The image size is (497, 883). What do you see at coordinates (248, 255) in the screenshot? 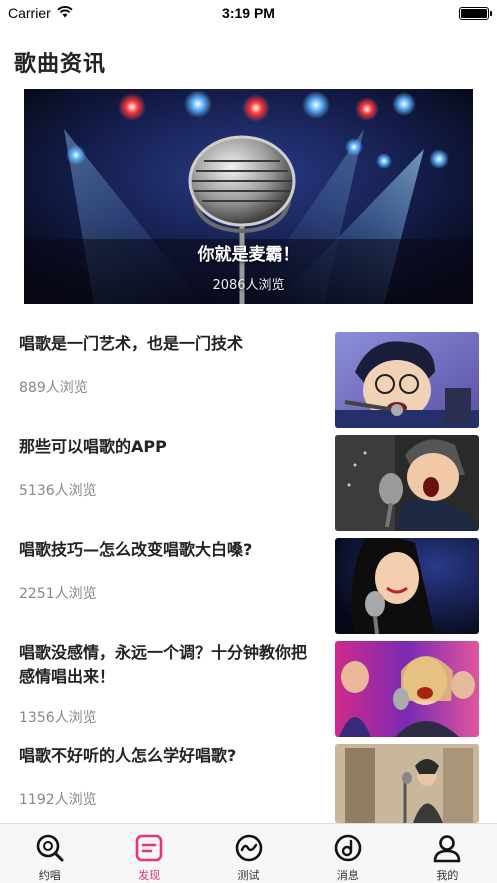
I see `banner-title: 你就是麦霸！` at bounding box center [248, 255].